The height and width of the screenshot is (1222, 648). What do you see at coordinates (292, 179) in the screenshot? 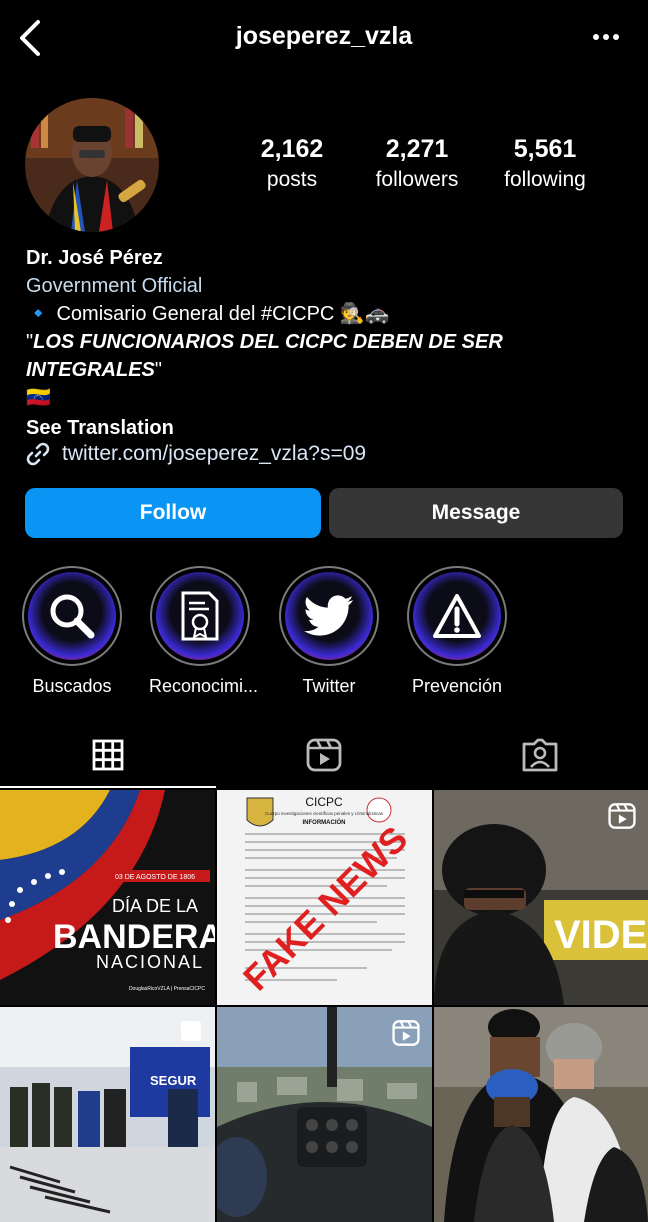
I see `posts-label: posts` at bounding box center [292, 179].